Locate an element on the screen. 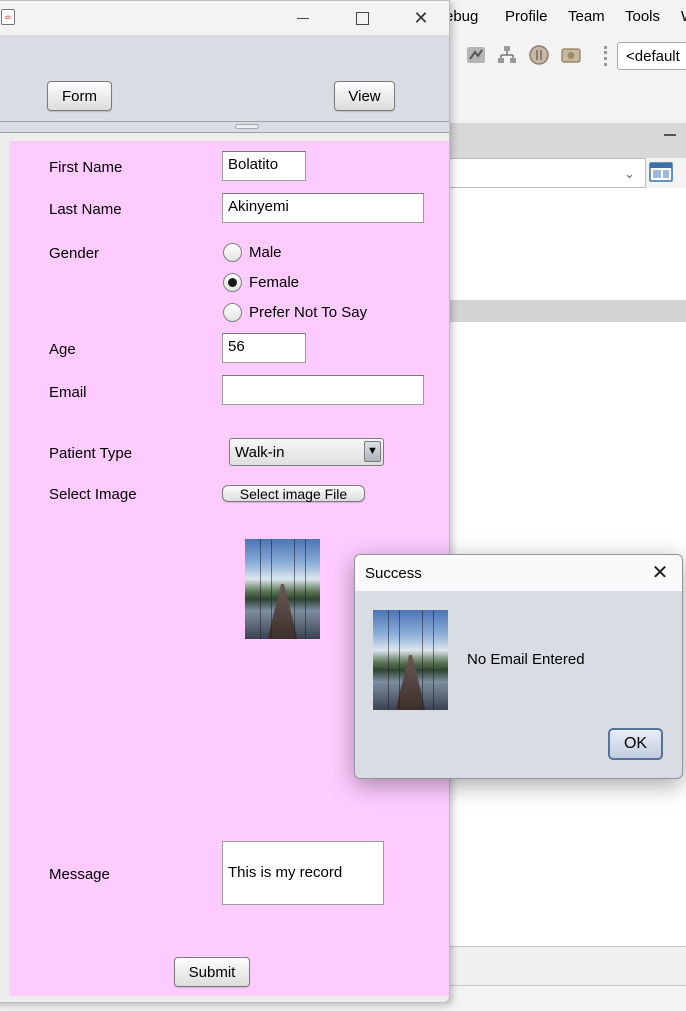  split-pane-divider is located at coordinates (224, 127).